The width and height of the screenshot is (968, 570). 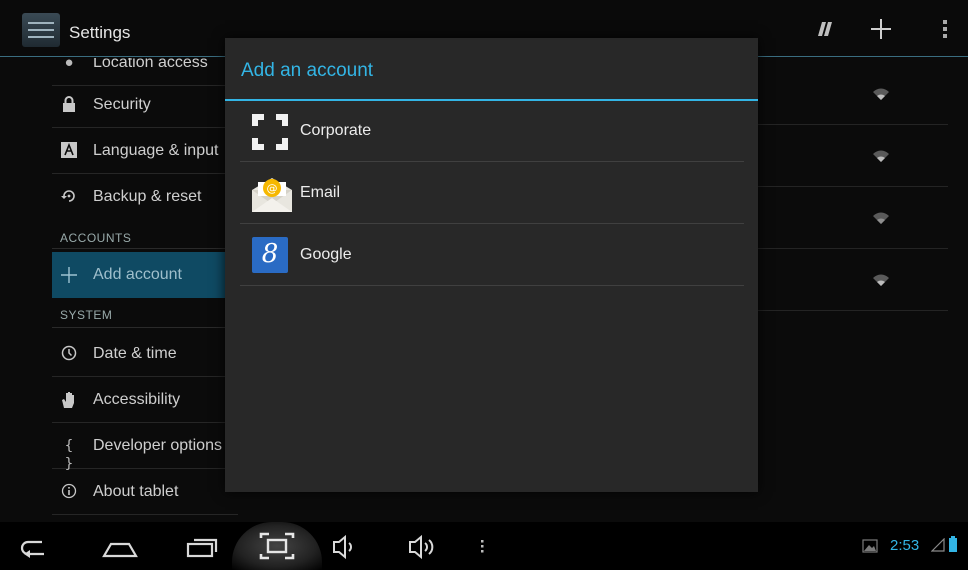 I want to click on settings-item-developer: { } Developer options, so click(x=145, y=447).